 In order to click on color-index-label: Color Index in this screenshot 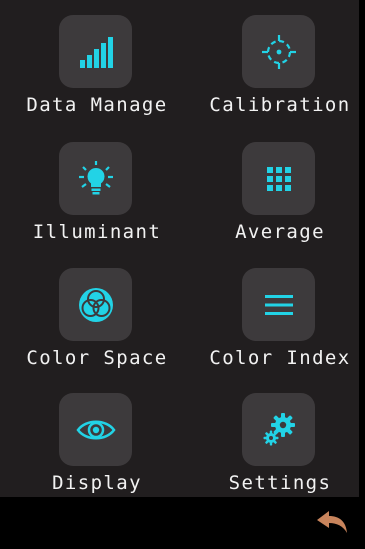, I will do `click(280, 358)`.